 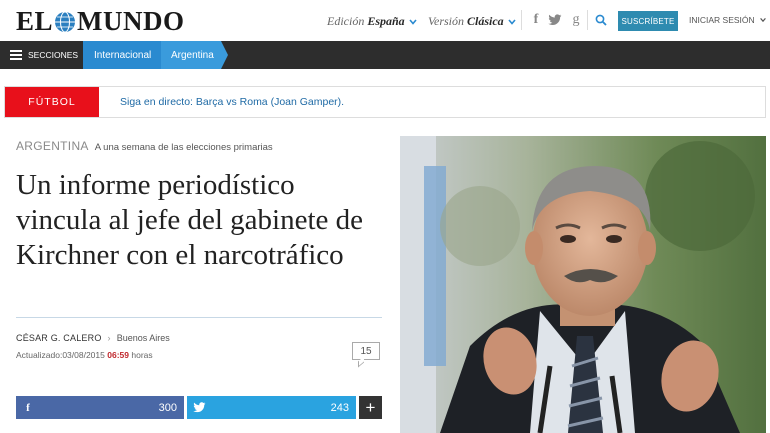 I want to click on updated-suffix: horas, so click(x=142, y=355).